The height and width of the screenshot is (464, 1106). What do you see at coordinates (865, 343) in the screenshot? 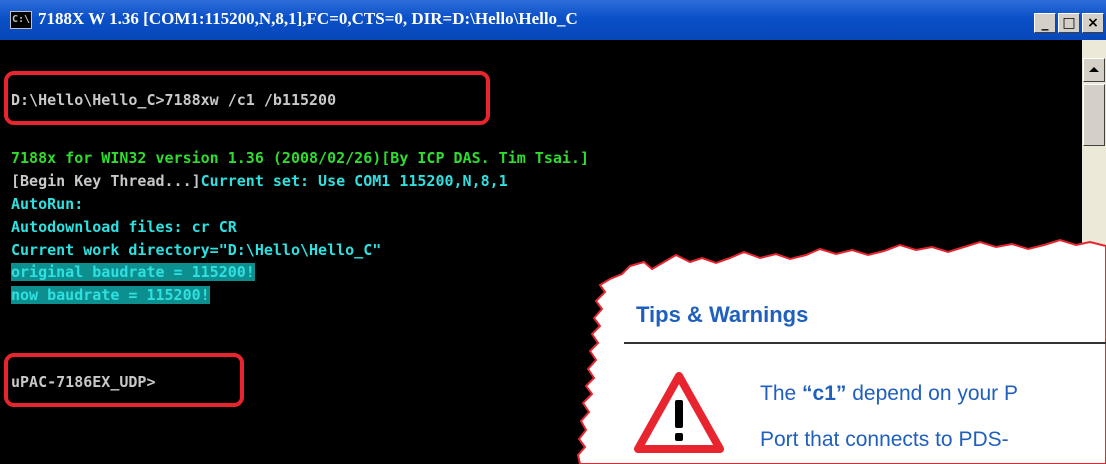
I see `tips-divider` at bounding box center [865, 343].